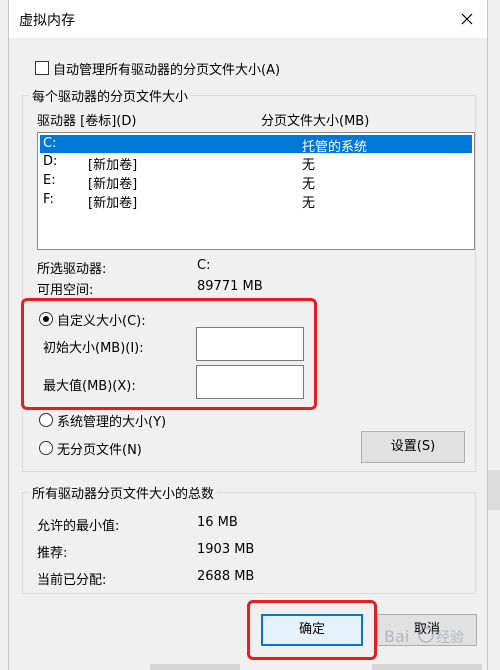 This screenshot has width=500, height=670. I want to click on no-paging-file-label: 无分页文件(N), so click(99, 448).